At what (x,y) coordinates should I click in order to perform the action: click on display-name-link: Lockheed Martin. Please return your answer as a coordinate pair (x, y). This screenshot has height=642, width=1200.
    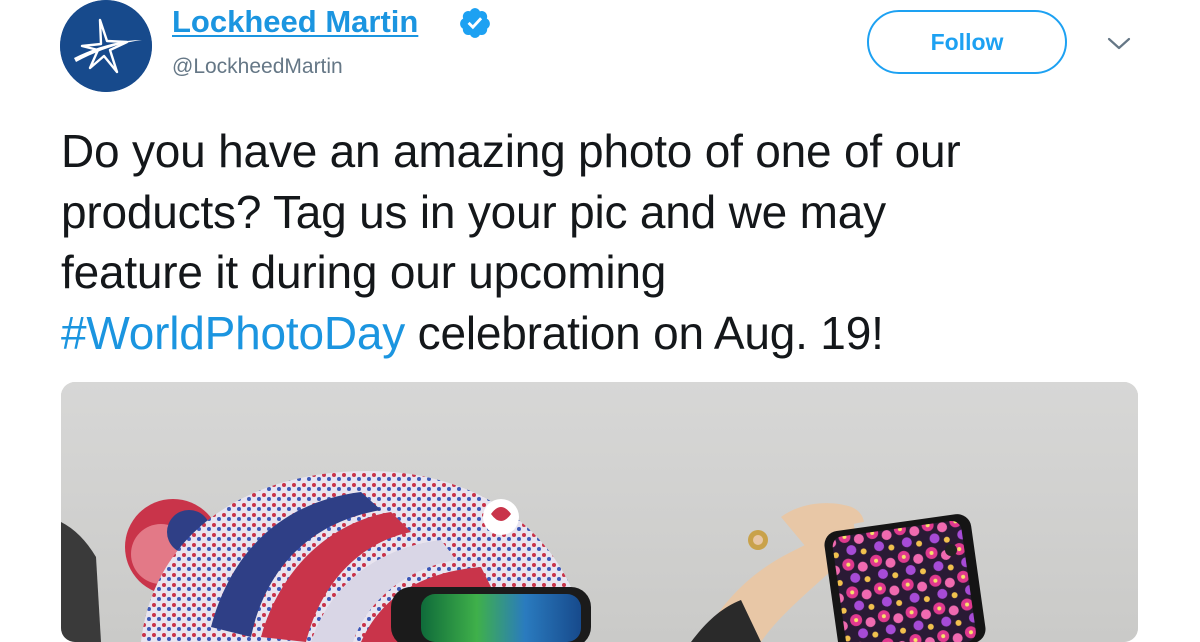
    Looking at the image, I should click on (295, 22).